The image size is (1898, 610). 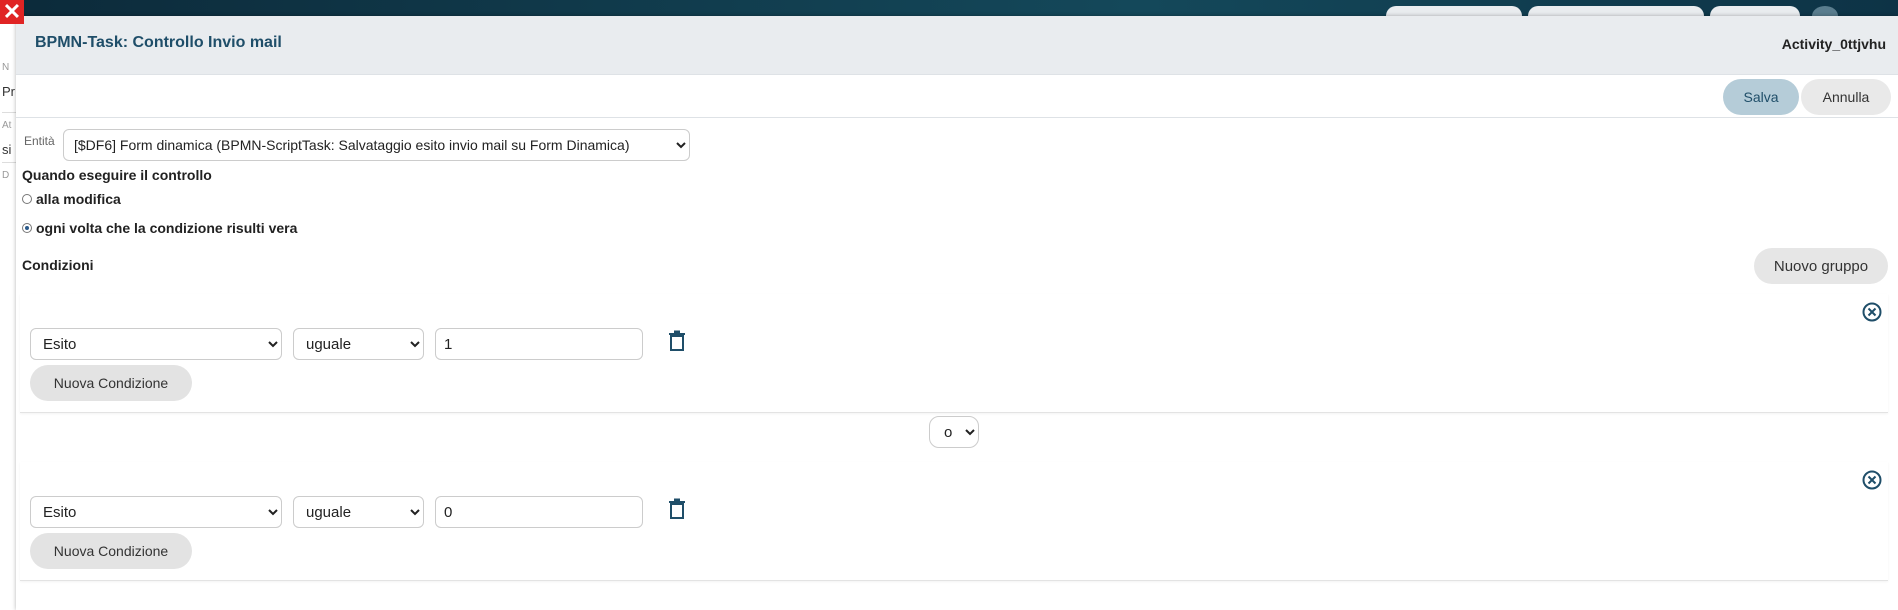 What do you see at coordinates (6, 67) in the screenshot?
I see `background-text: N` at bounding box center [6, 67].